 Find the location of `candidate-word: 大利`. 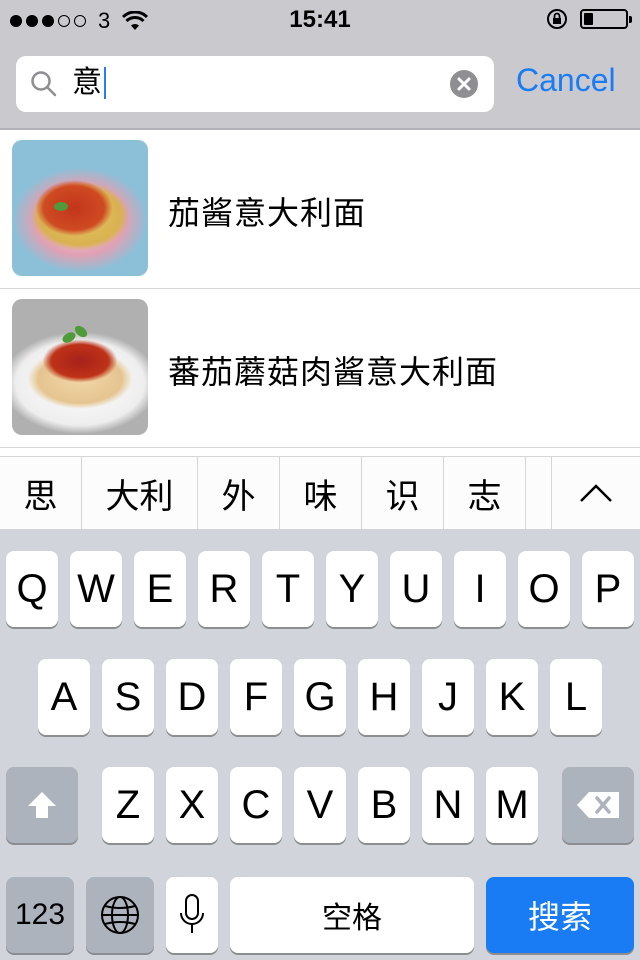

candidate-word: 大利 is located at coordinates (140, 493).